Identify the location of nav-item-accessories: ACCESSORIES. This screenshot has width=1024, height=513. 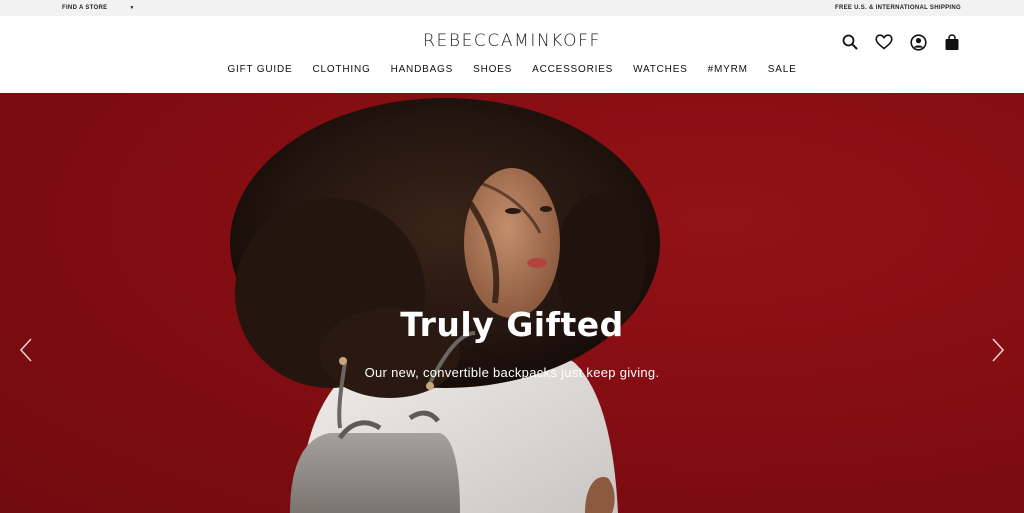
(572, 69).